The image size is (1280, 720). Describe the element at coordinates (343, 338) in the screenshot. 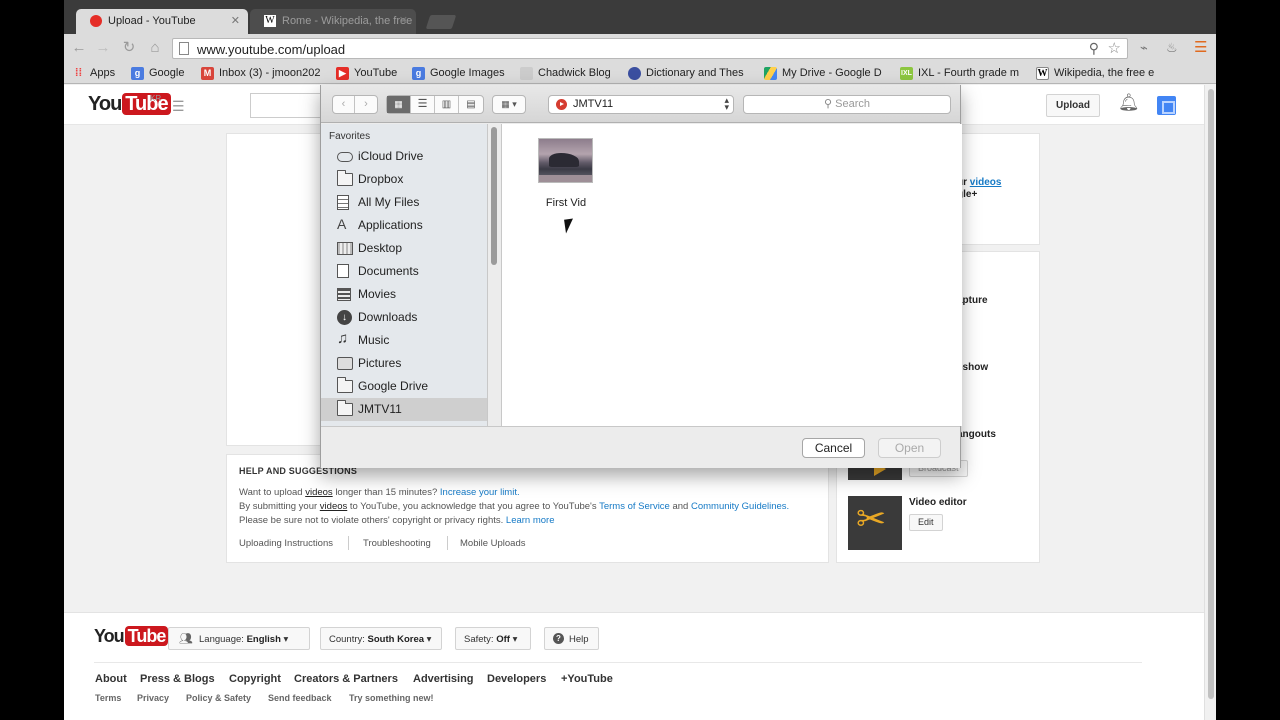

I see `music-note-icon: ♫` at that location.